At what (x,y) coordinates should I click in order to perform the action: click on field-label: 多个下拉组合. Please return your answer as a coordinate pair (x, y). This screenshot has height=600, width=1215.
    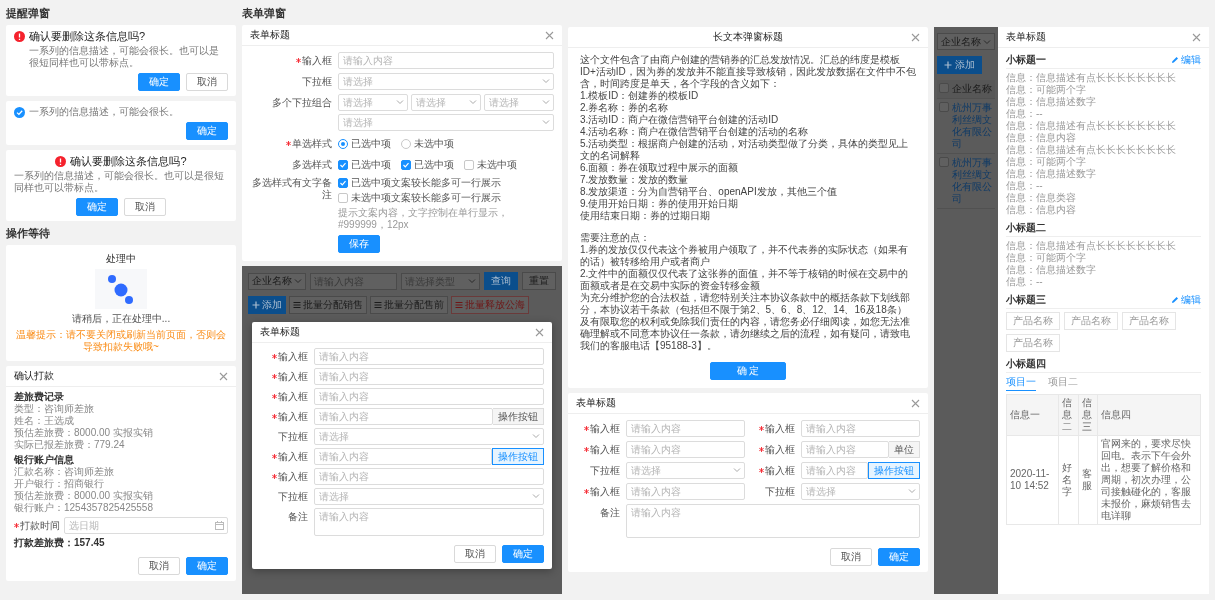
    Looking at the image, I should click on (302, 102).